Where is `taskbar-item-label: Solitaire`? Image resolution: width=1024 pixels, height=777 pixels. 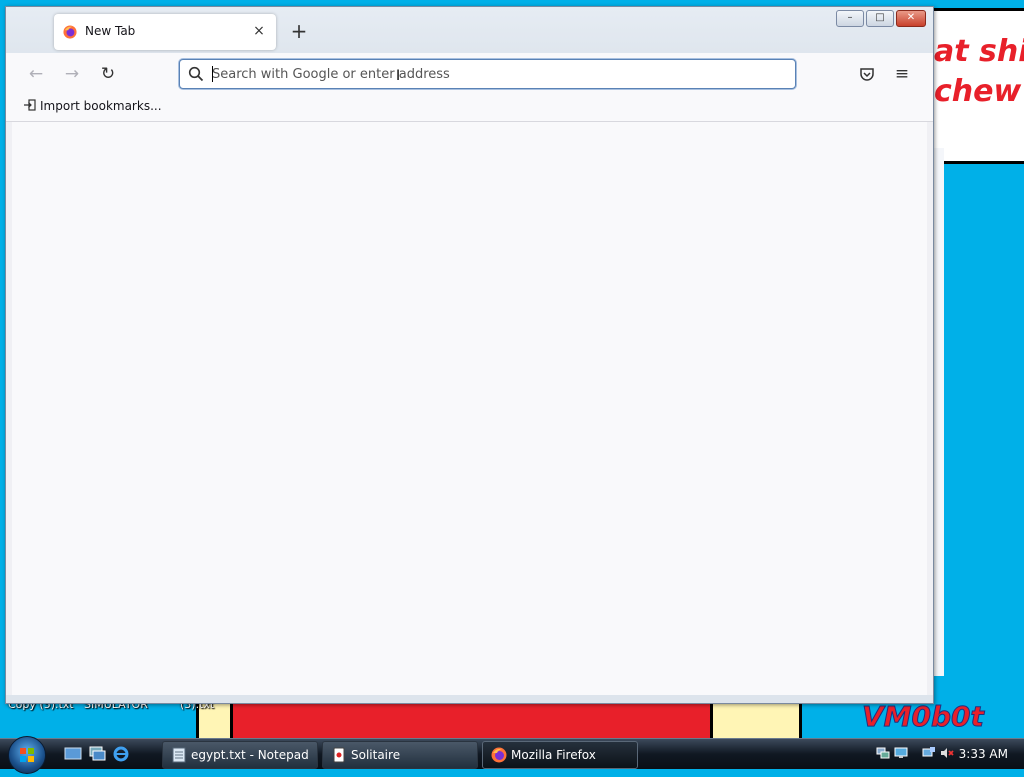
taskbar-item-label: Solitaire is located at coordinates (376, 755).